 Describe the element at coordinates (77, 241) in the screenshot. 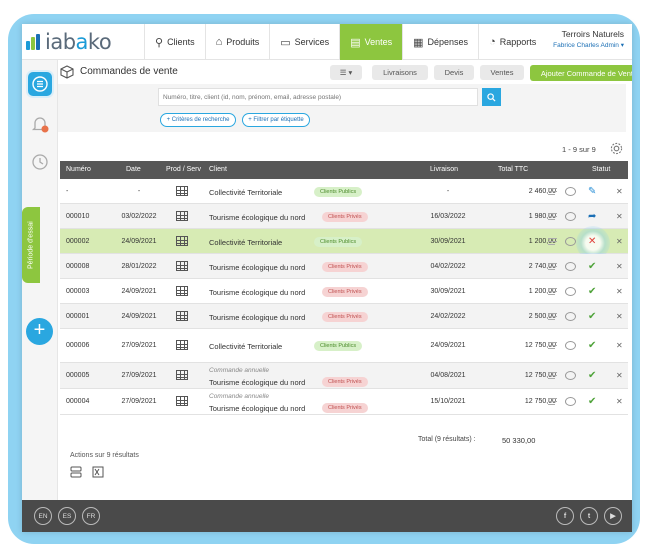

I see `order-number: 000002` at that location.